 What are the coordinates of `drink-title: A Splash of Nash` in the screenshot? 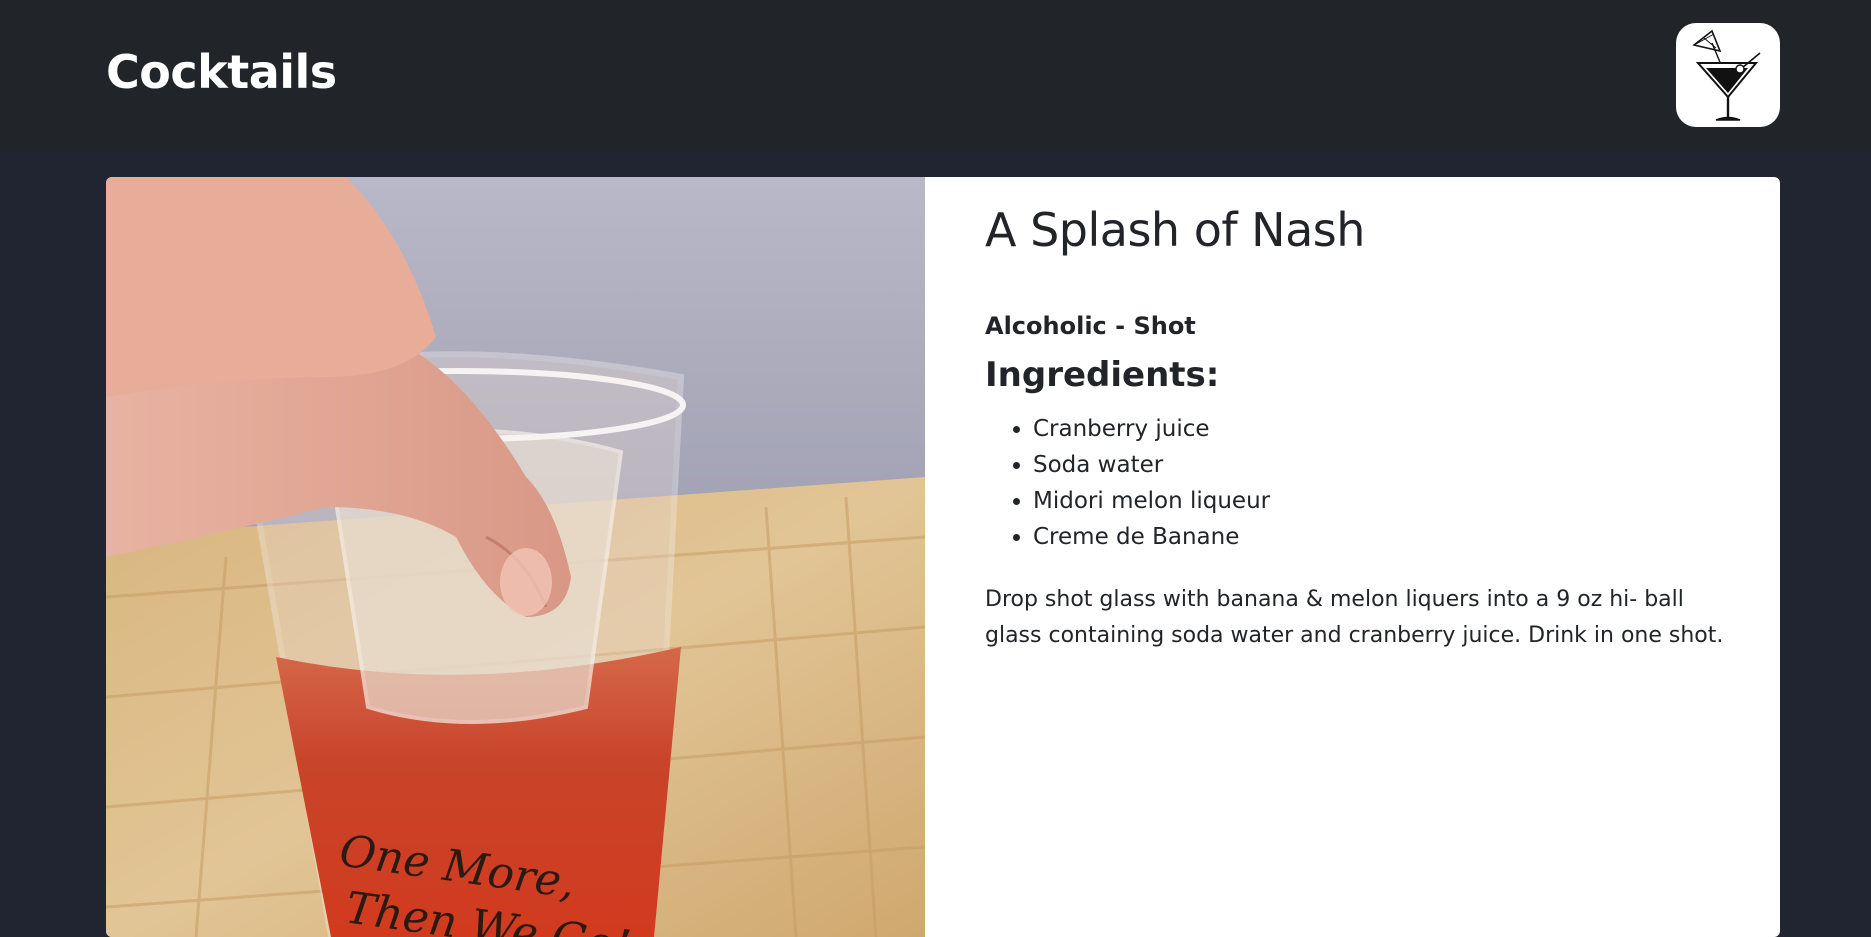 It's located at (1175, 230).